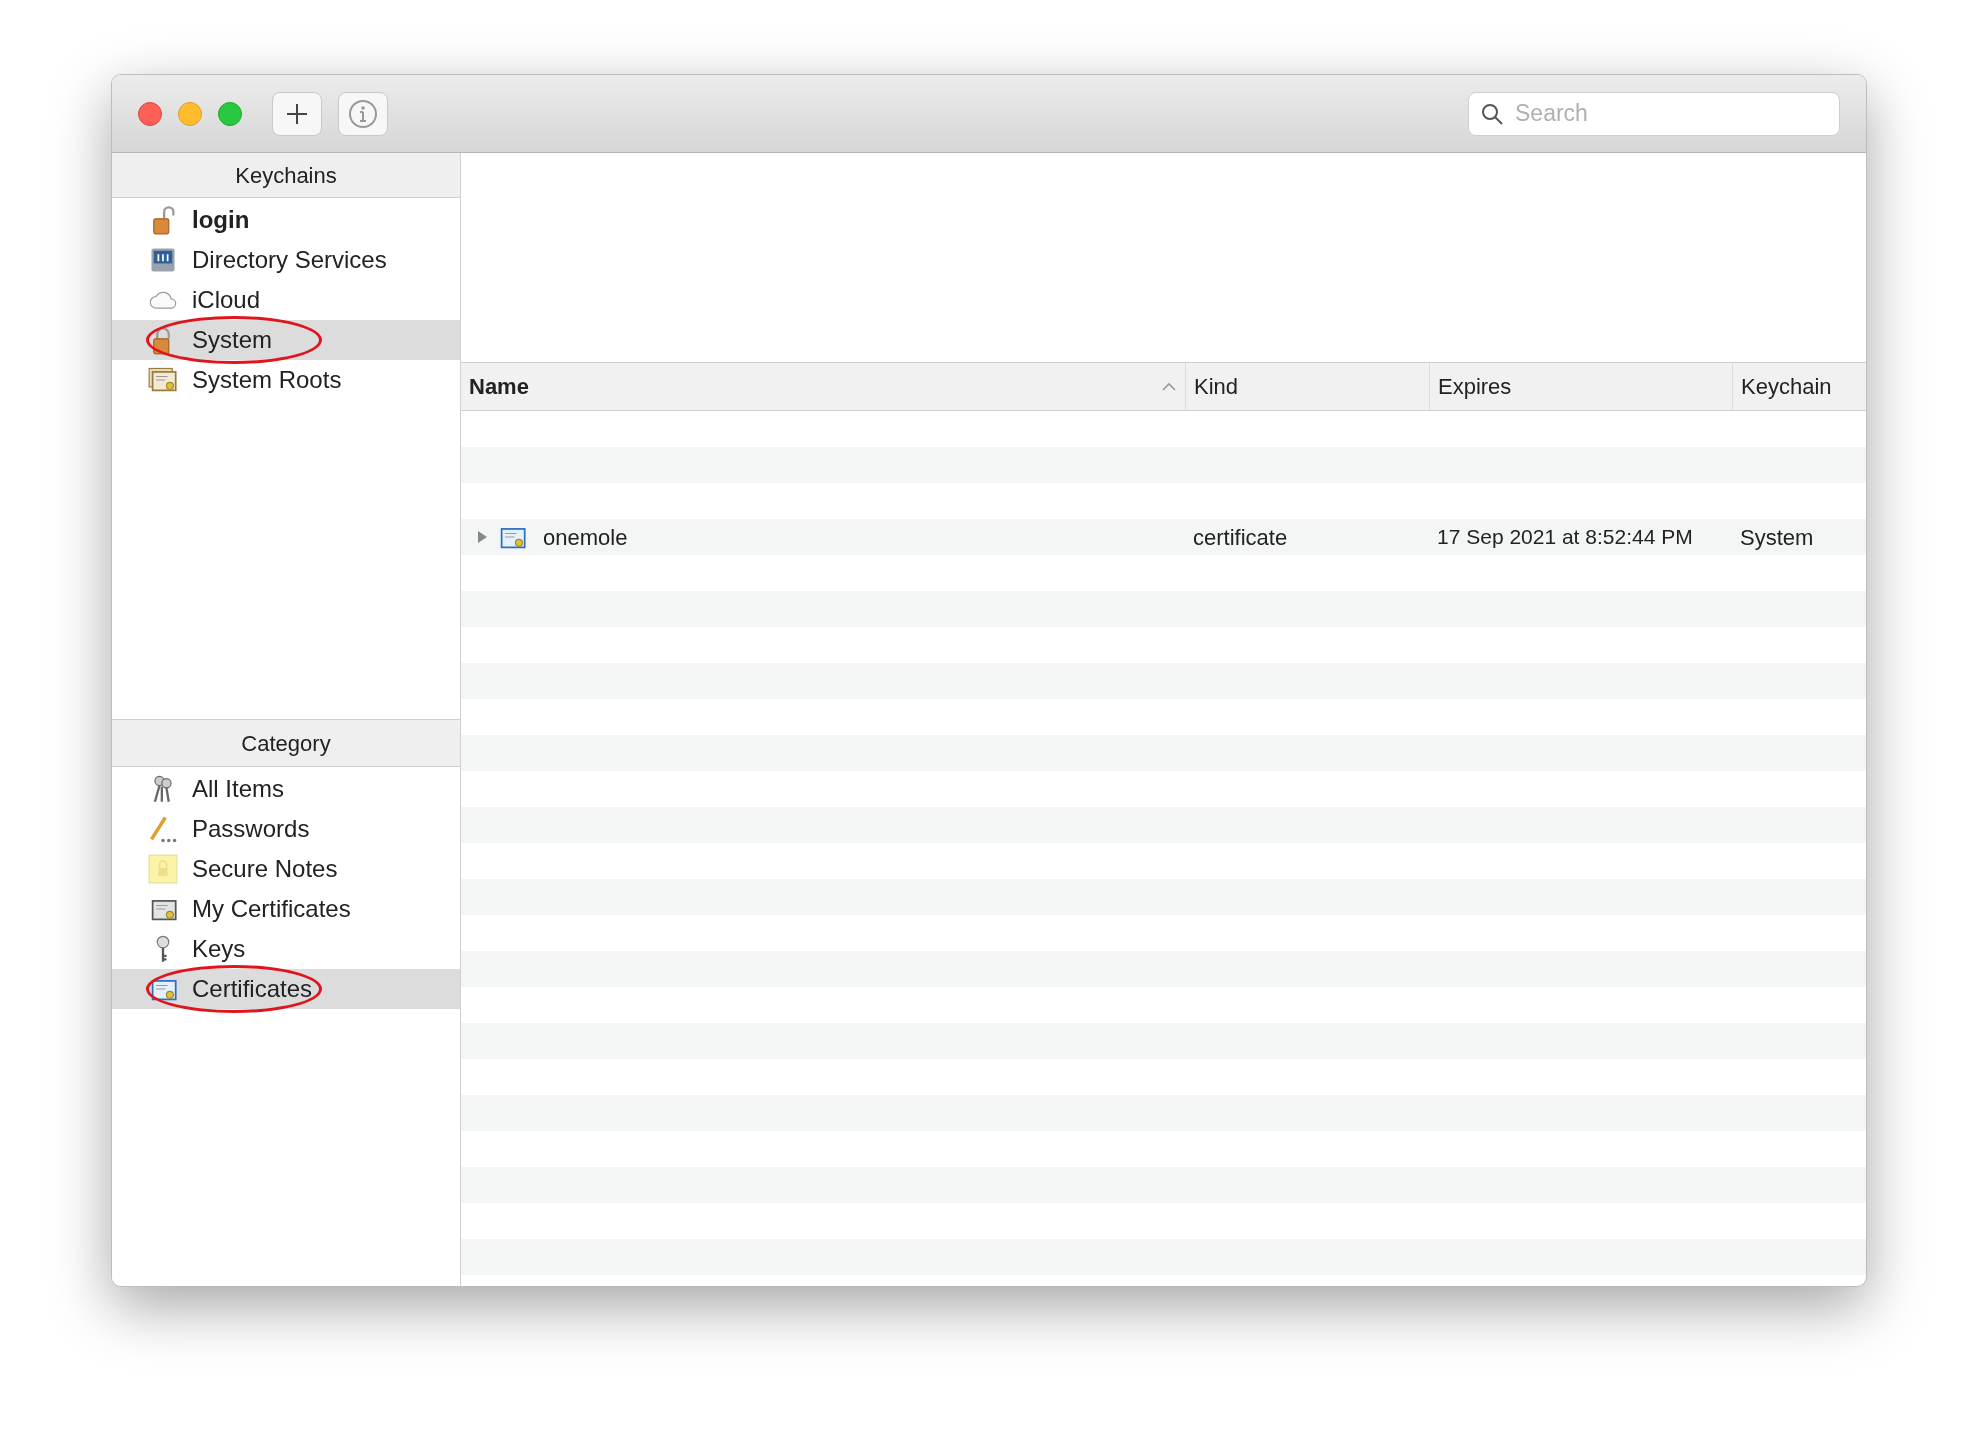  What do you see at coordinates (585, 537) in the screenshot?
I see `table-cell-text: onemole` at bounding box center [585, 537].